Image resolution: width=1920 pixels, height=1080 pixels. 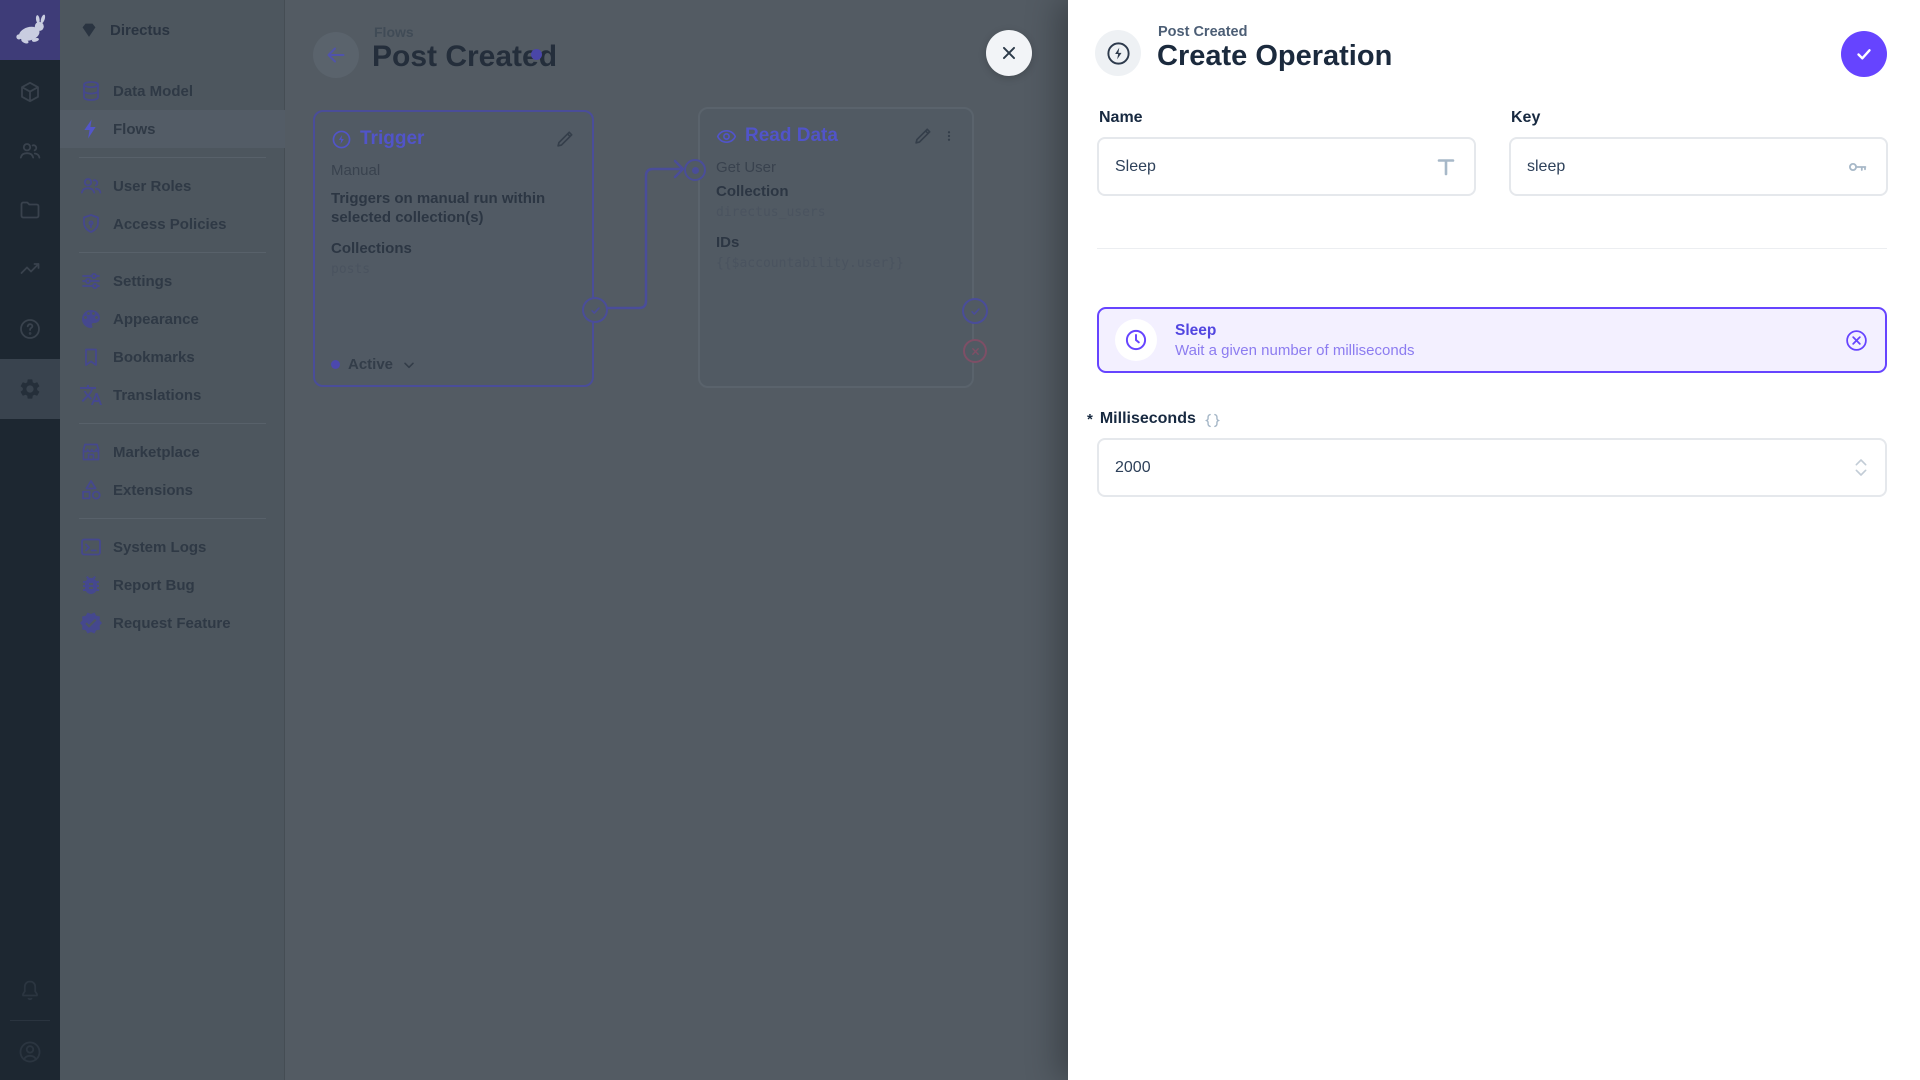 I want to click on required-marker: *, so click(x=1090, y=419).